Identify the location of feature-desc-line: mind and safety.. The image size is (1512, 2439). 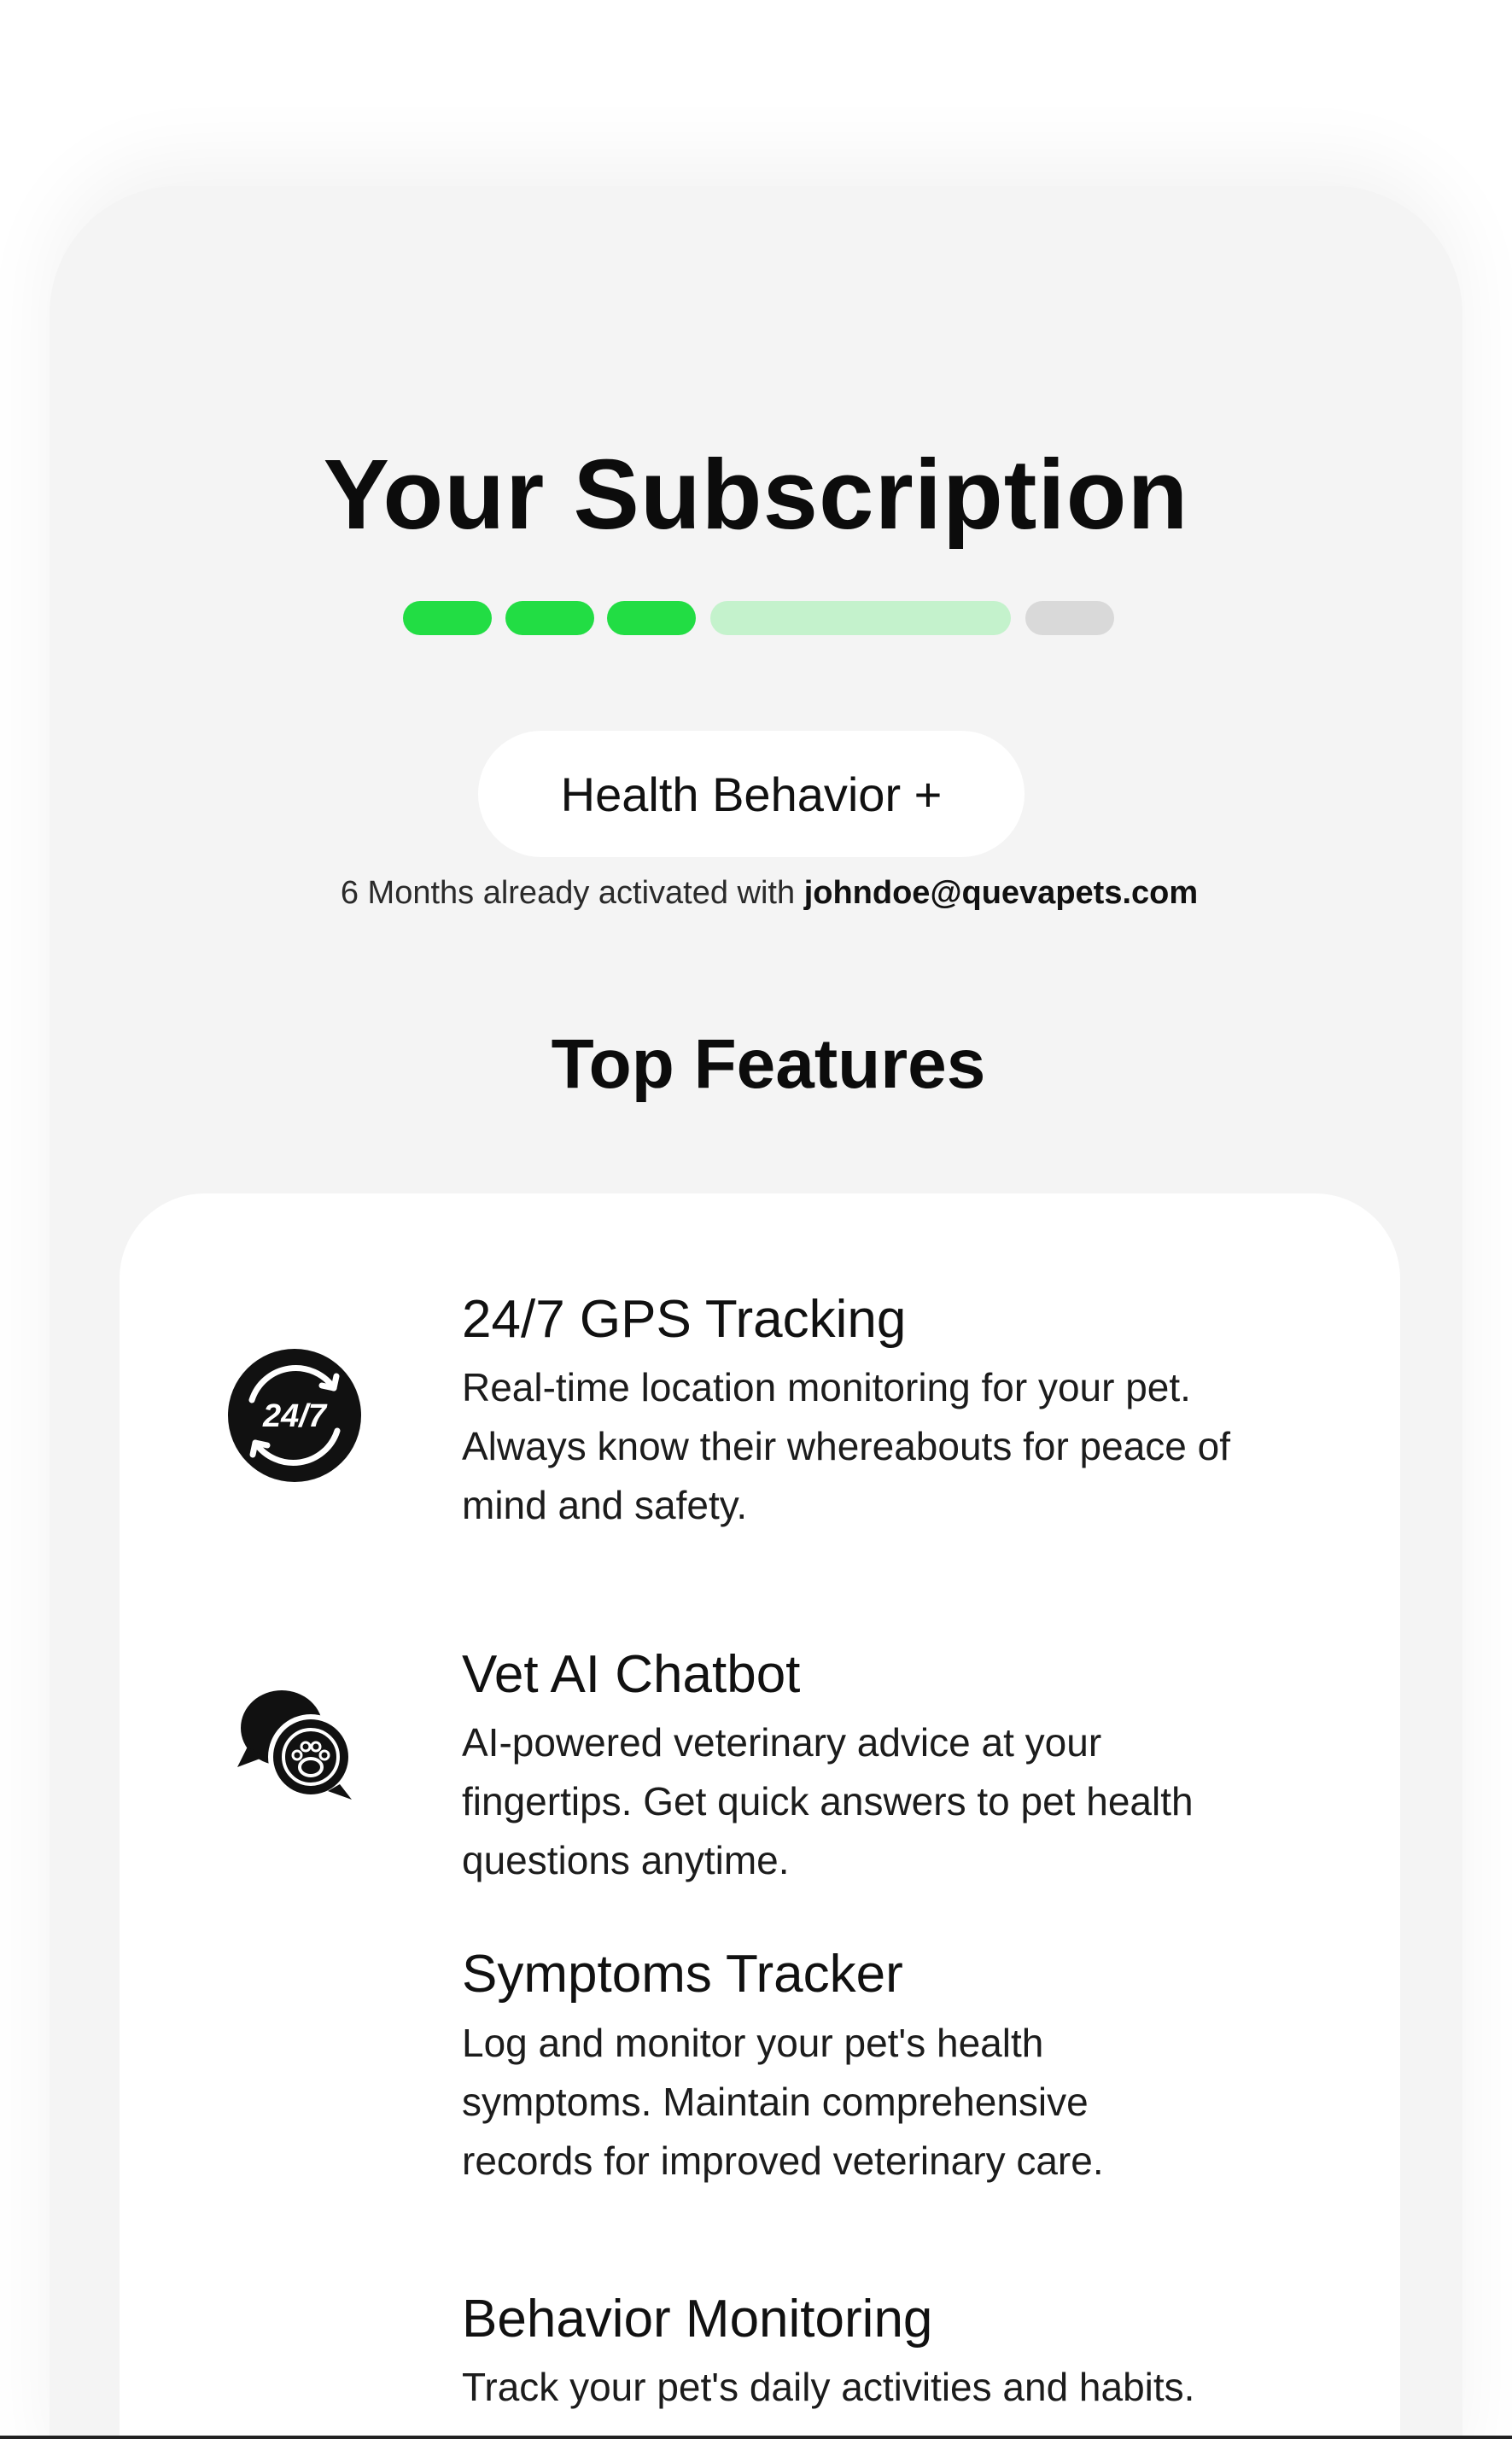
(605, 1505).